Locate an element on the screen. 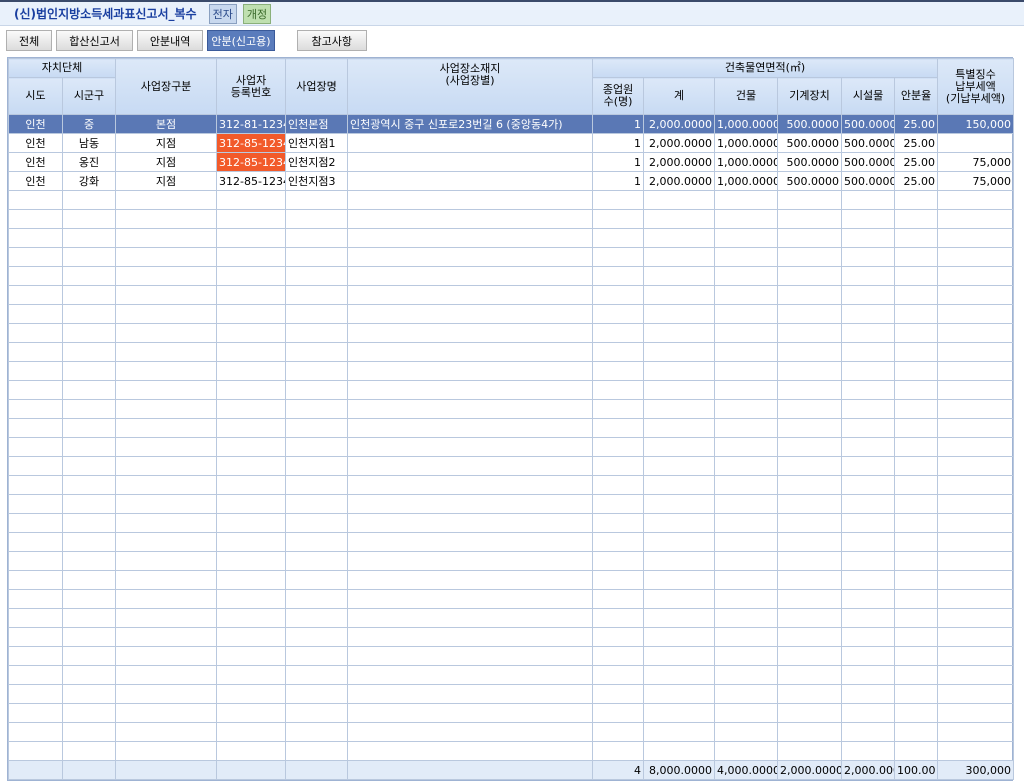 The height and width of the screenshot is (781, 1024). cell-building: 1,000.0000 is located at coordinates (746, 181).